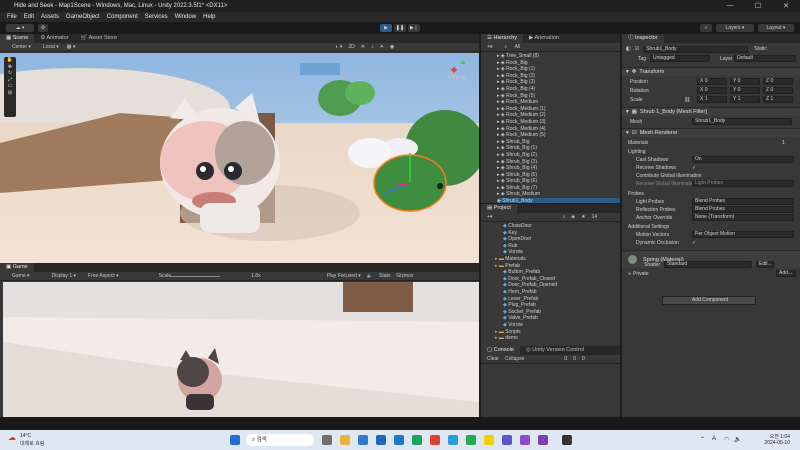 This screenshot has width=800, height=450. I want to click on menu-edit: Edit, so click(29, 17).